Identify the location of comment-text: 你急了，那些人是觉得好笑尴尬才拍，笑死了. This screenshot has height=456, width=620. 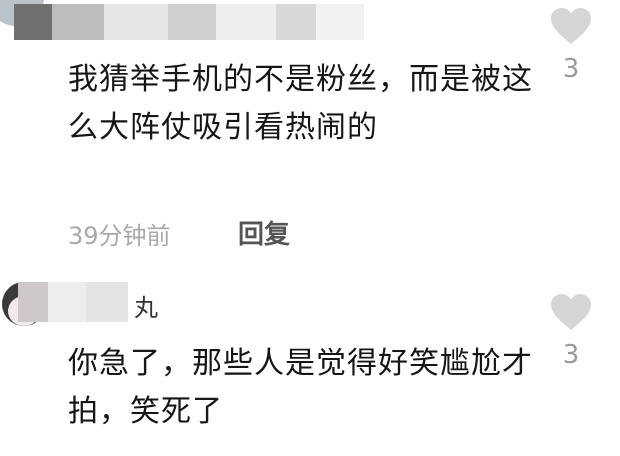
(300, 387).